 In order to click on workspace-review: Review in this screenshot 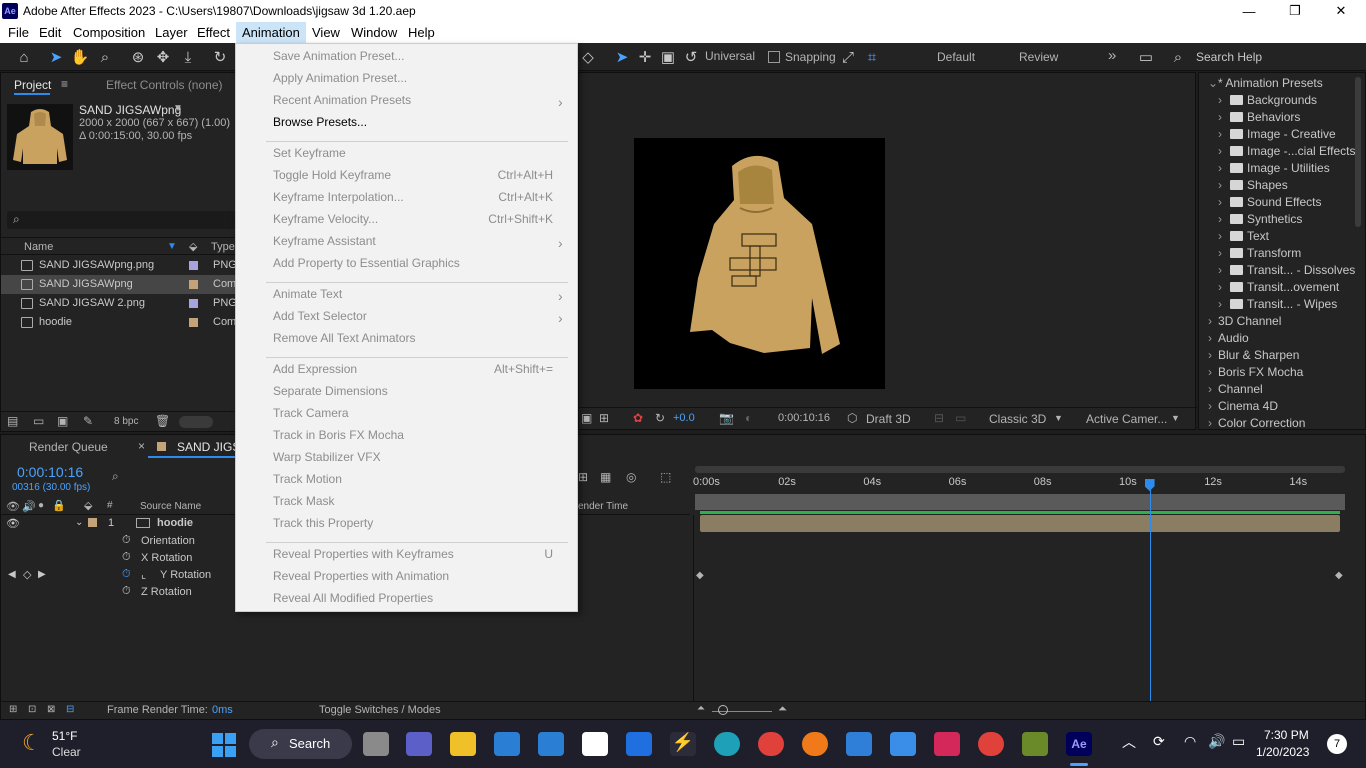, I will do `click(1038, 57)`.